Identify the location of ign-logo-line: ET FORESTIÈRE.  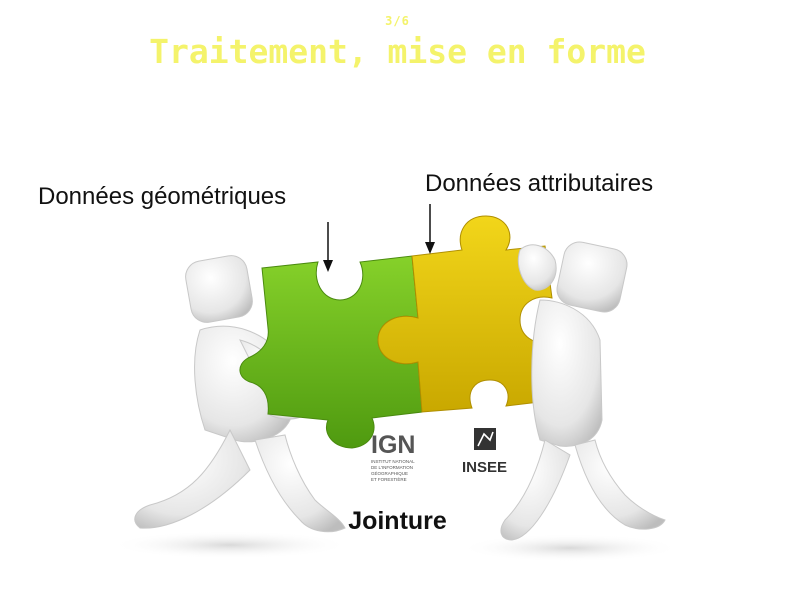
(389, 479).